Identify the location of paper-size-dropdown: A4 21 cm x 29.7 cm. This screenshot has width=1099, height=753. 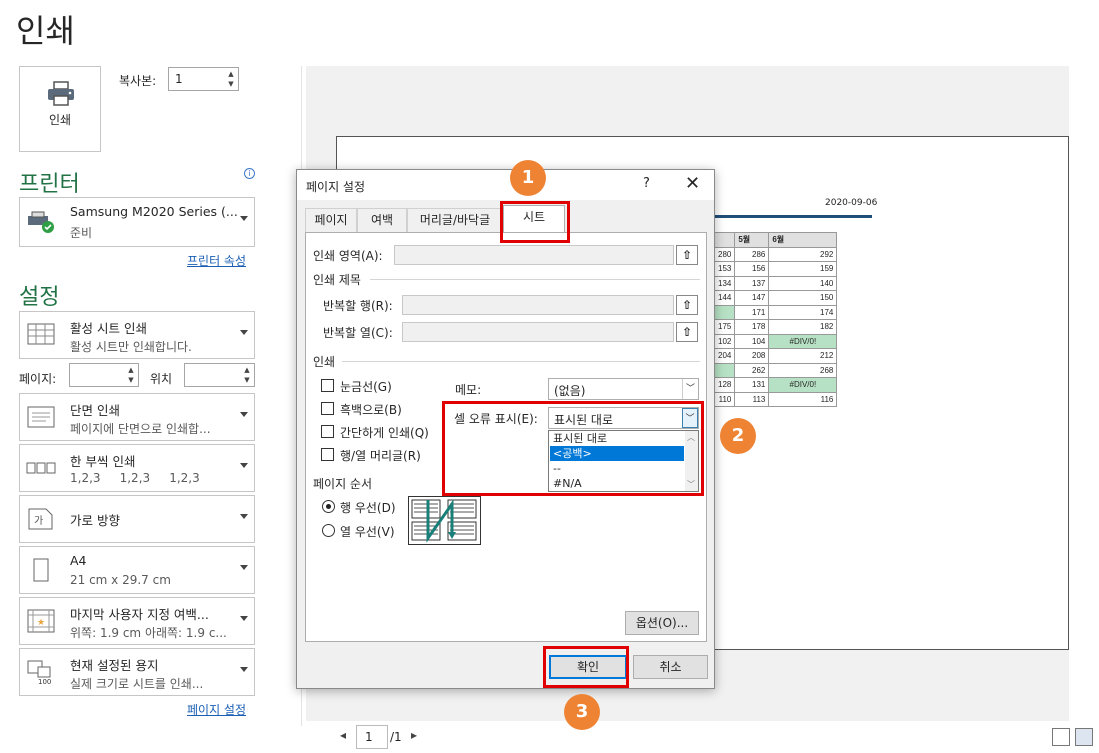
(137, 570).